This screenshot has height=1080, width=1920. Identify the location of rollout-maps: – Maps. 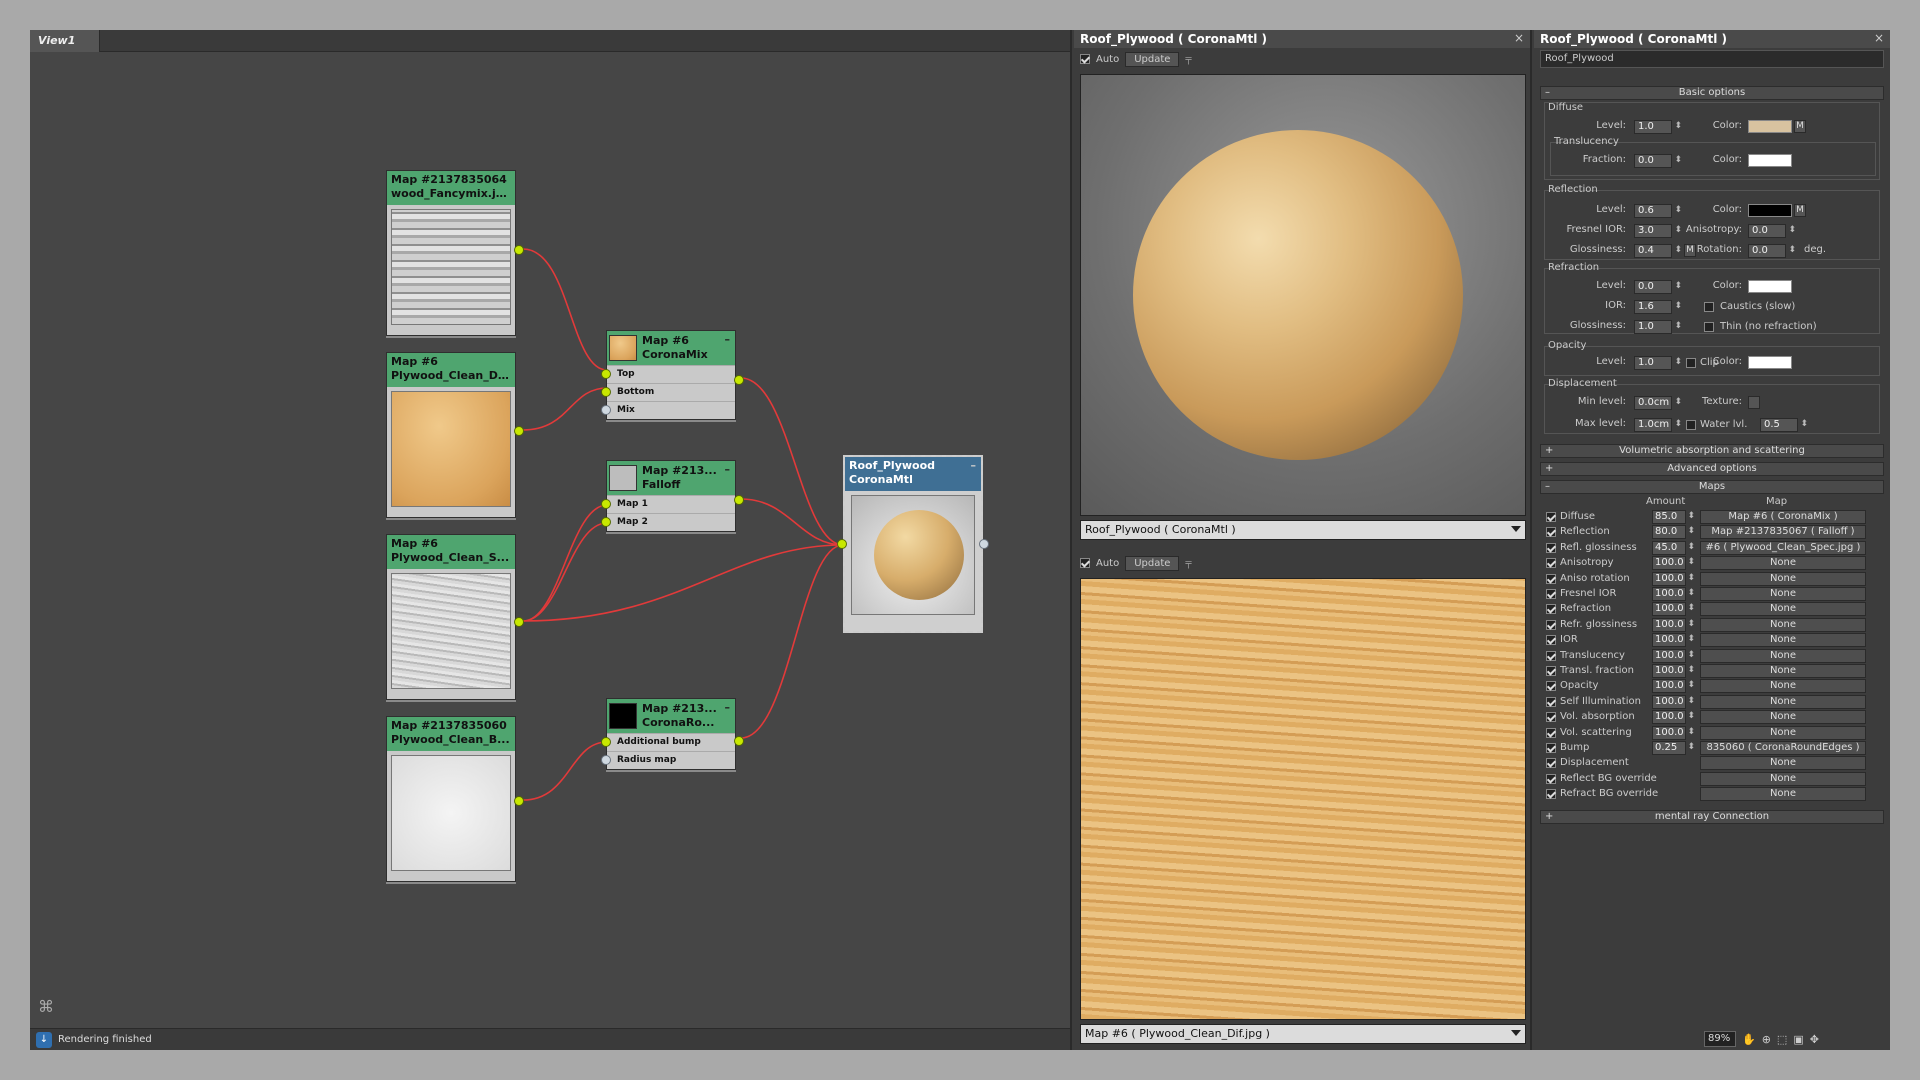
(1712, 487).